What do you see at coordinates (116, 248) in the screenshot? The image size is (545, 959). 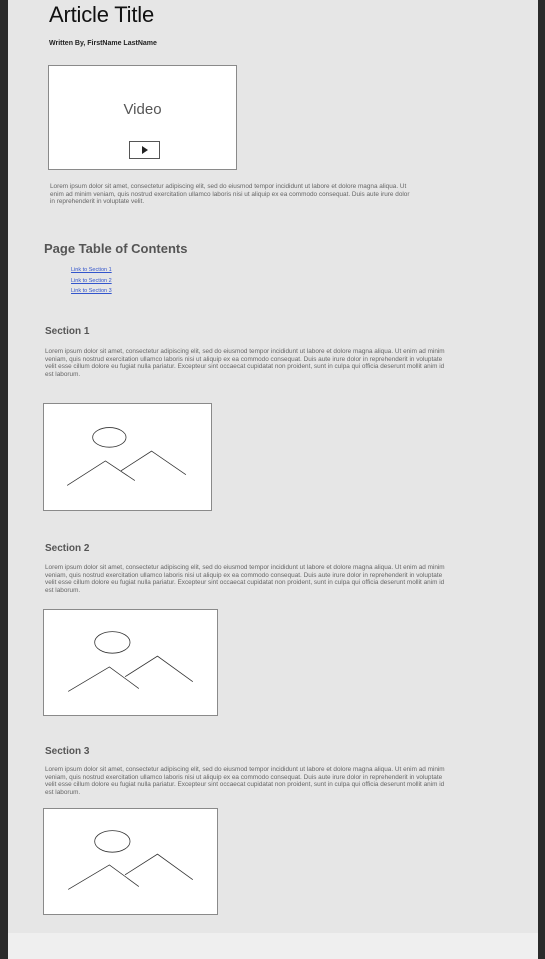 I see `toc-title: Page Table of Contents` at bounding box center [116, 248].